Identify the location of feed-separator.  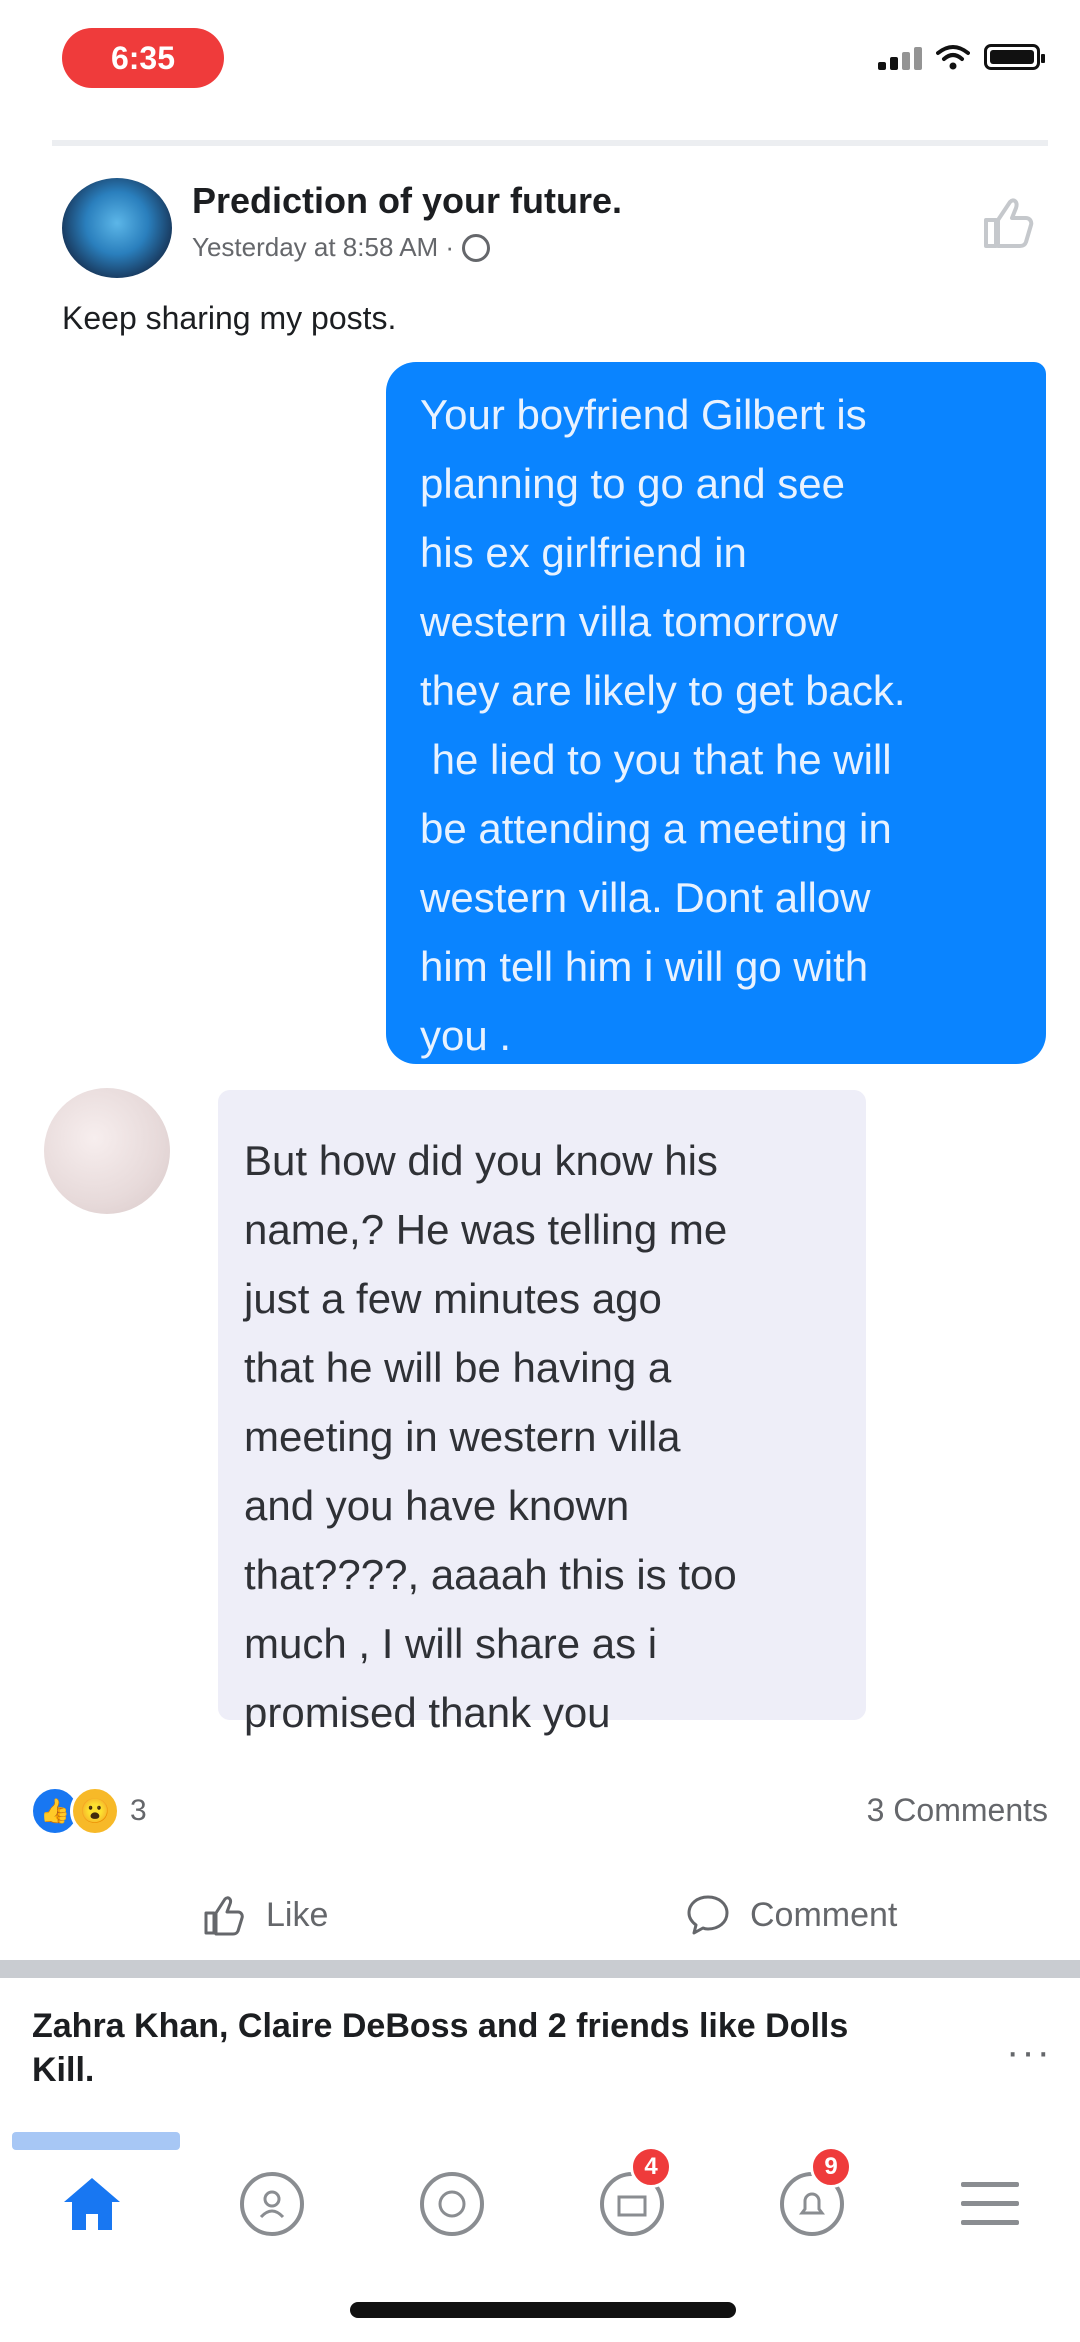
(540, 1969).